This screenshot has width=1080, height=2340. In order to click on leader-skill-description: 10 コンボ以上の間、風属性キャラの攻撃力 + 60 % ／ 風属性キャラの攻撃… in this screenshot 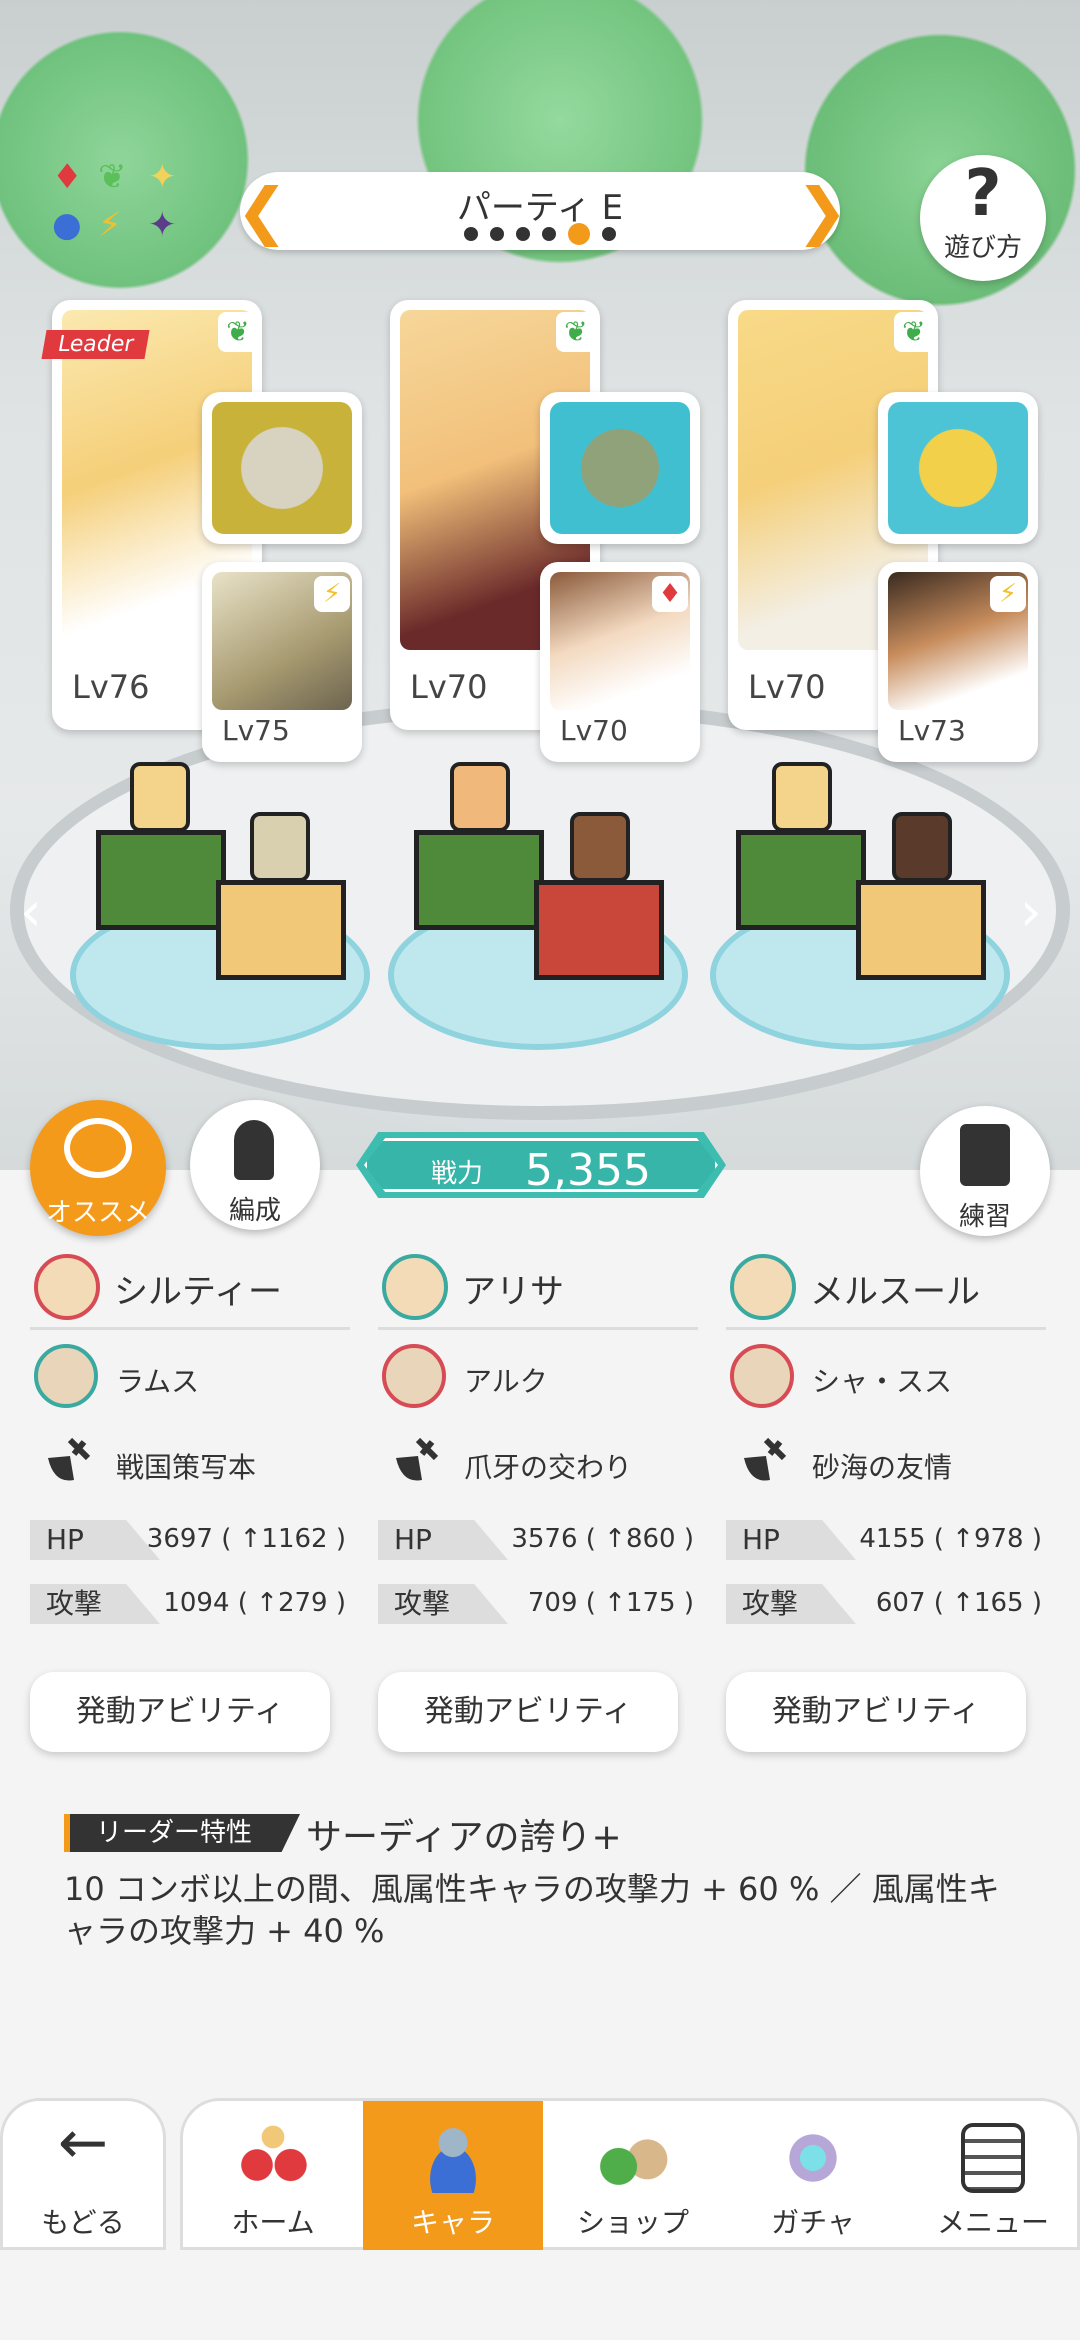, I will do `click(532, 1910)`.